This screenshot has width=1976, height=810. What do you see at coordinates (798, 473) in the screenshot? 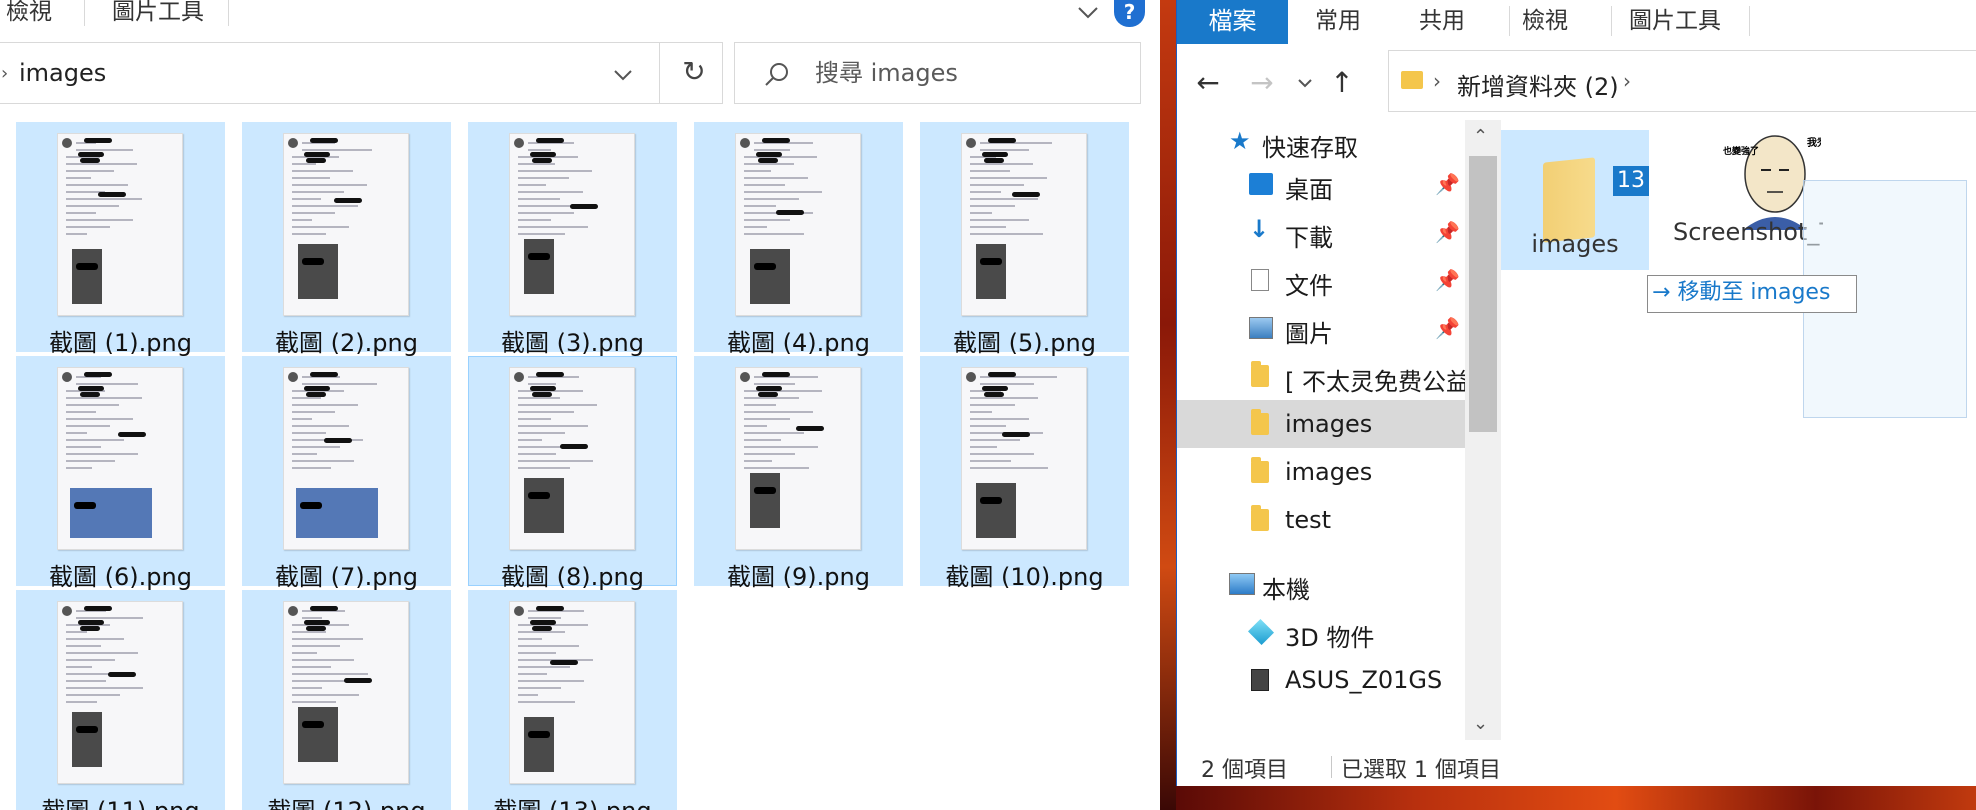
I see `file-item: 截圖 (9).png` at bounding box center [798, 473].